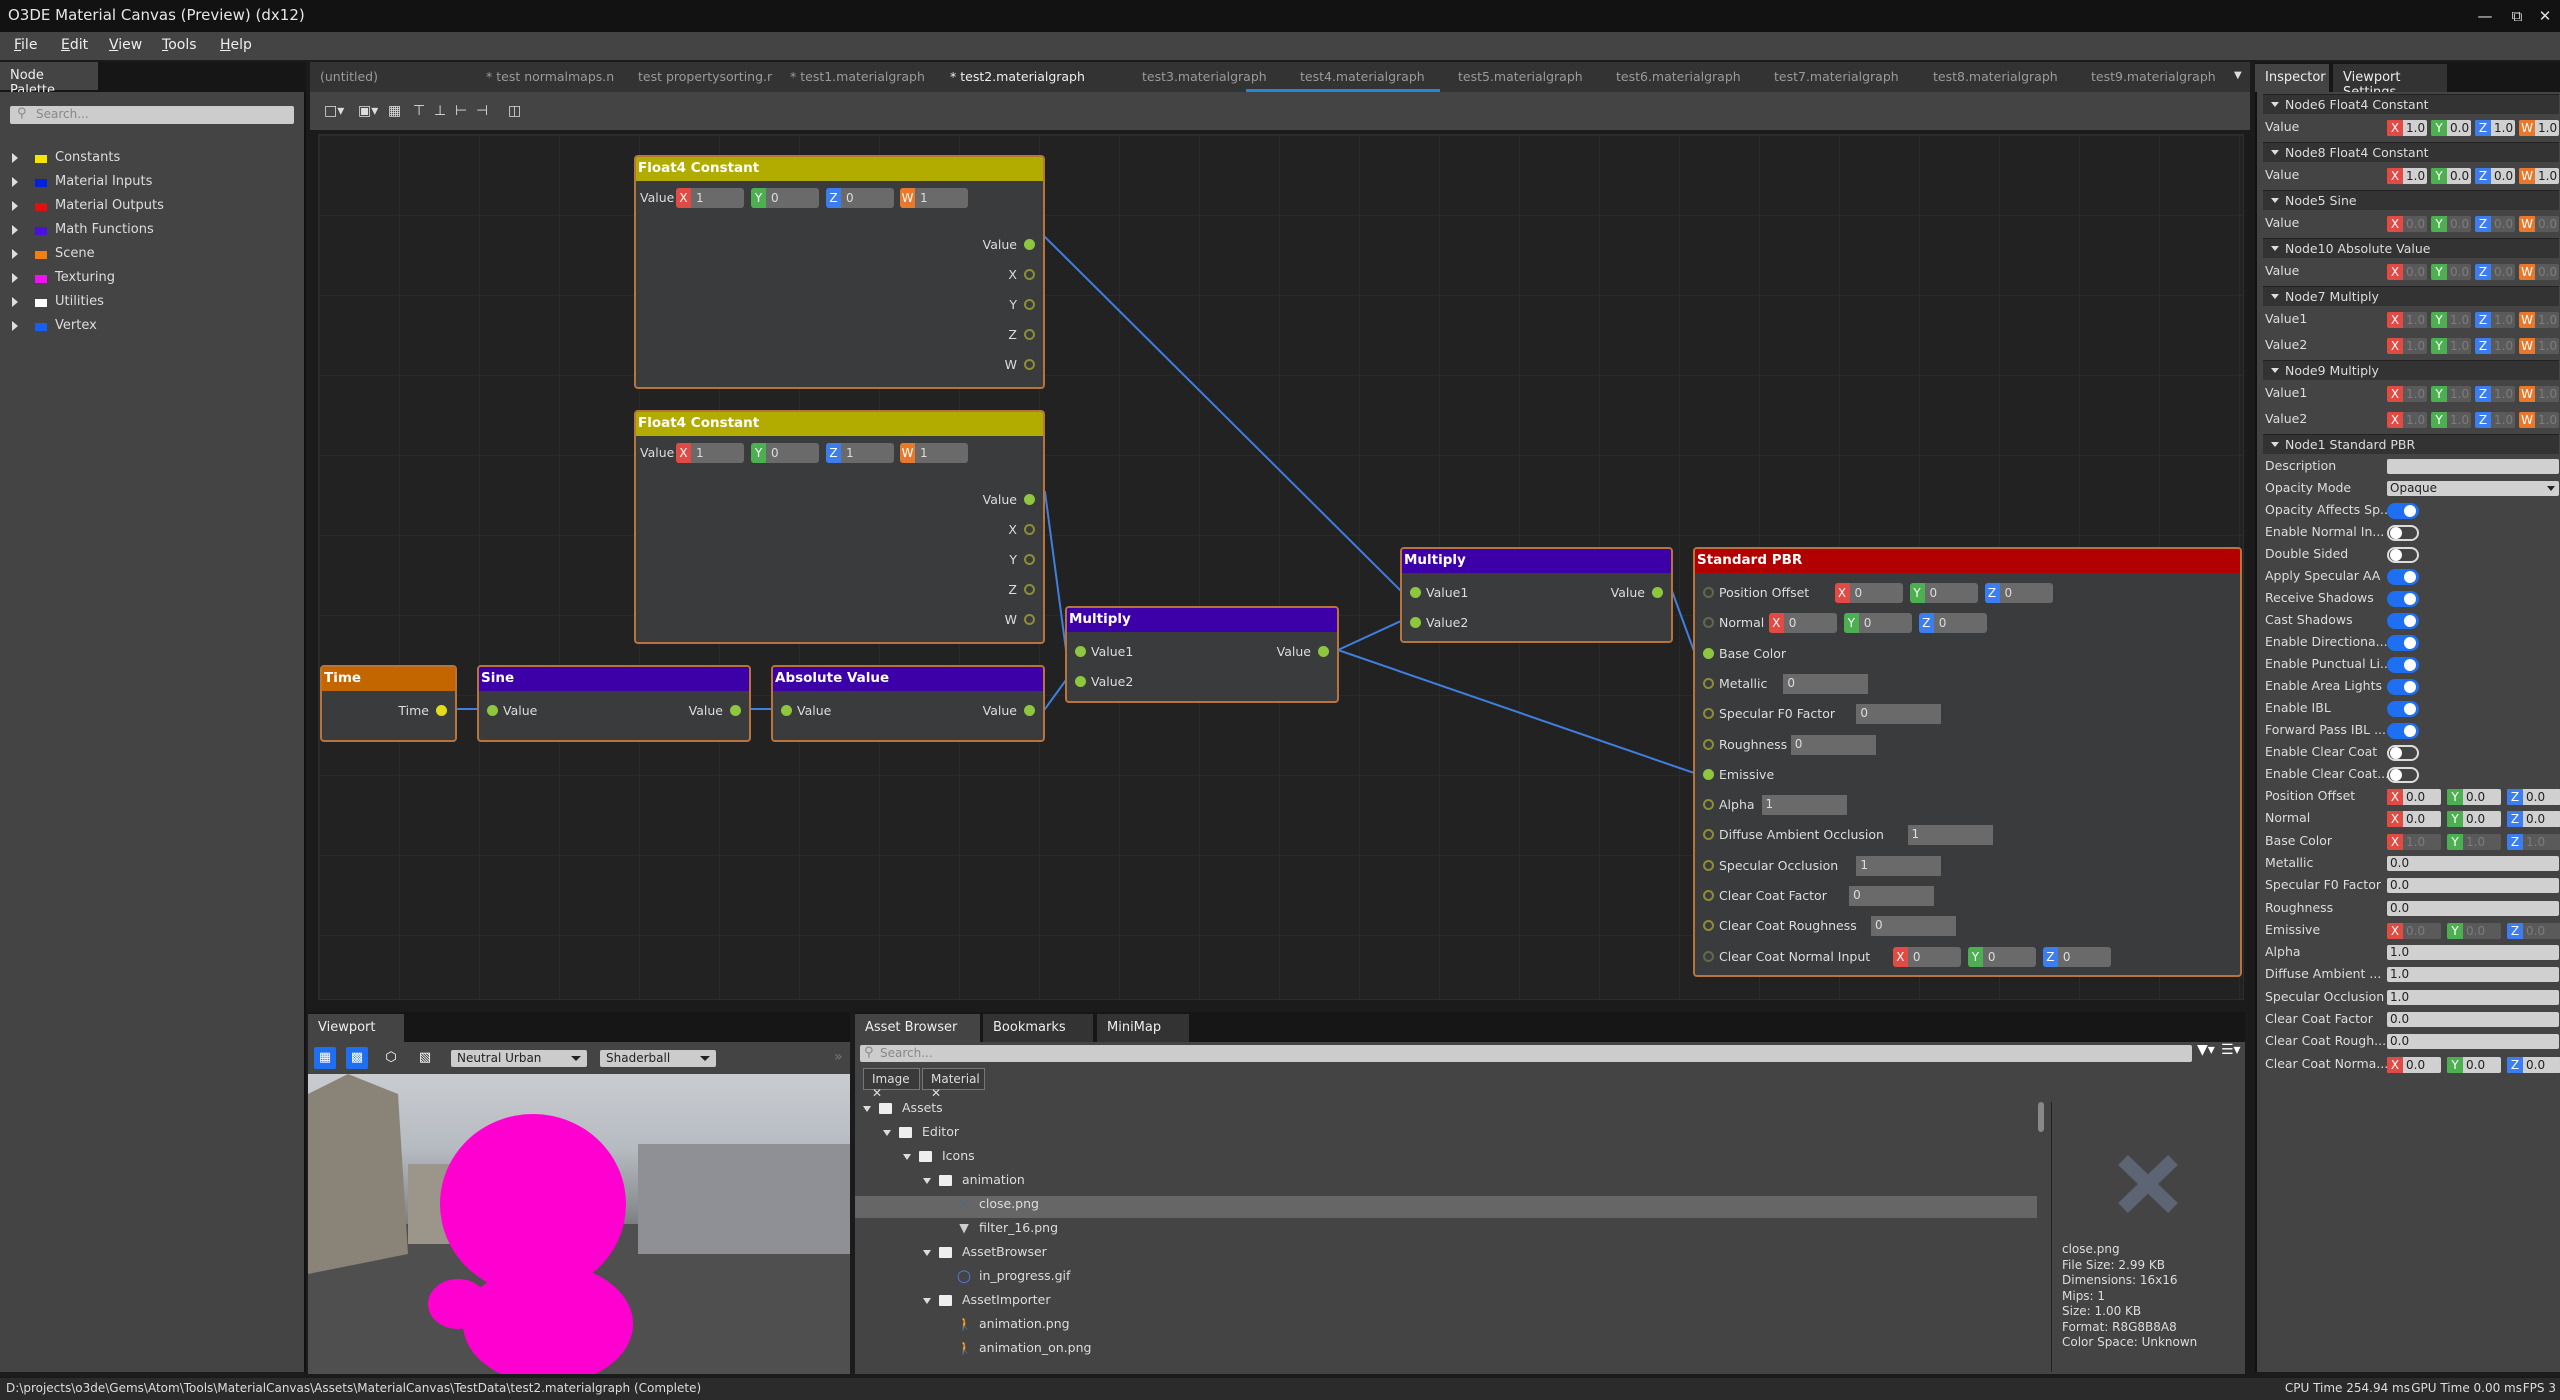 The width and height of the screenshot is (2560, 1400). What do you see at coordinates (1995, 76) in the screenshot?
I see `graph-tab-10: test8.materialgraph` at bounding box center [1995, 76].